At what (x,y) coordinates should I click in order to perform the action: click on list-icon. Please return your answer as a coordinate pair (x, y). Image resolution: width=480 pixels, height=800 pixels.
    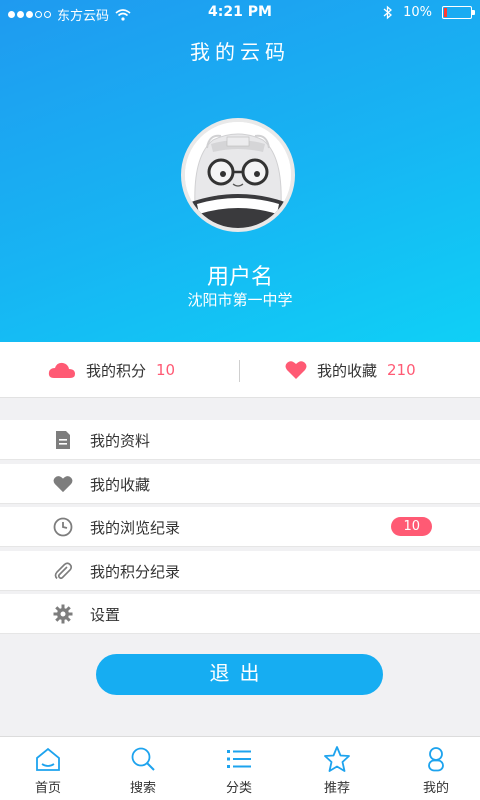
    Looking at the image, I should click on (239, 759).